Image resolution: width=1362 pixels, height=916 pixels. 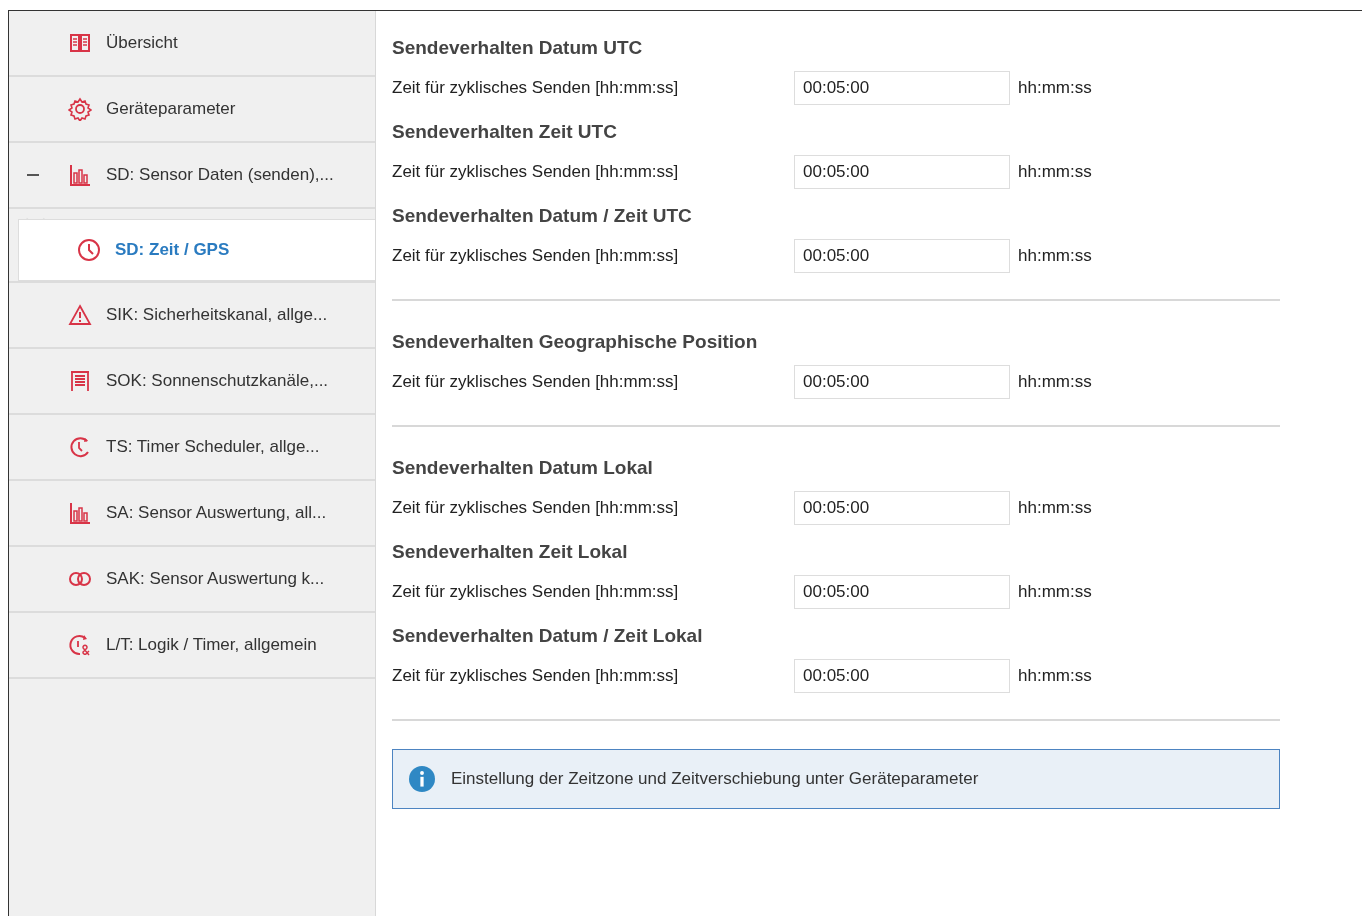 I want to click on settings-icon, so click(x=80, y=109).